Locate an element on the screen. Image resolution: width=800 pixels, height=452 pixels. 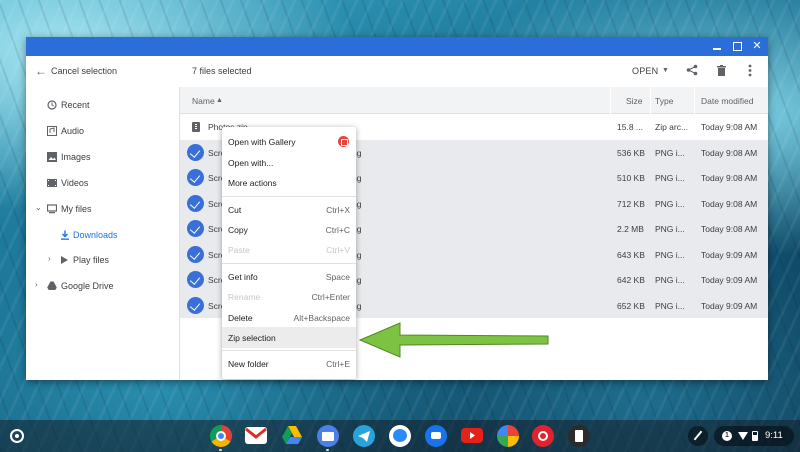
close-icon: ✕ is located at coordinates (757, 46).